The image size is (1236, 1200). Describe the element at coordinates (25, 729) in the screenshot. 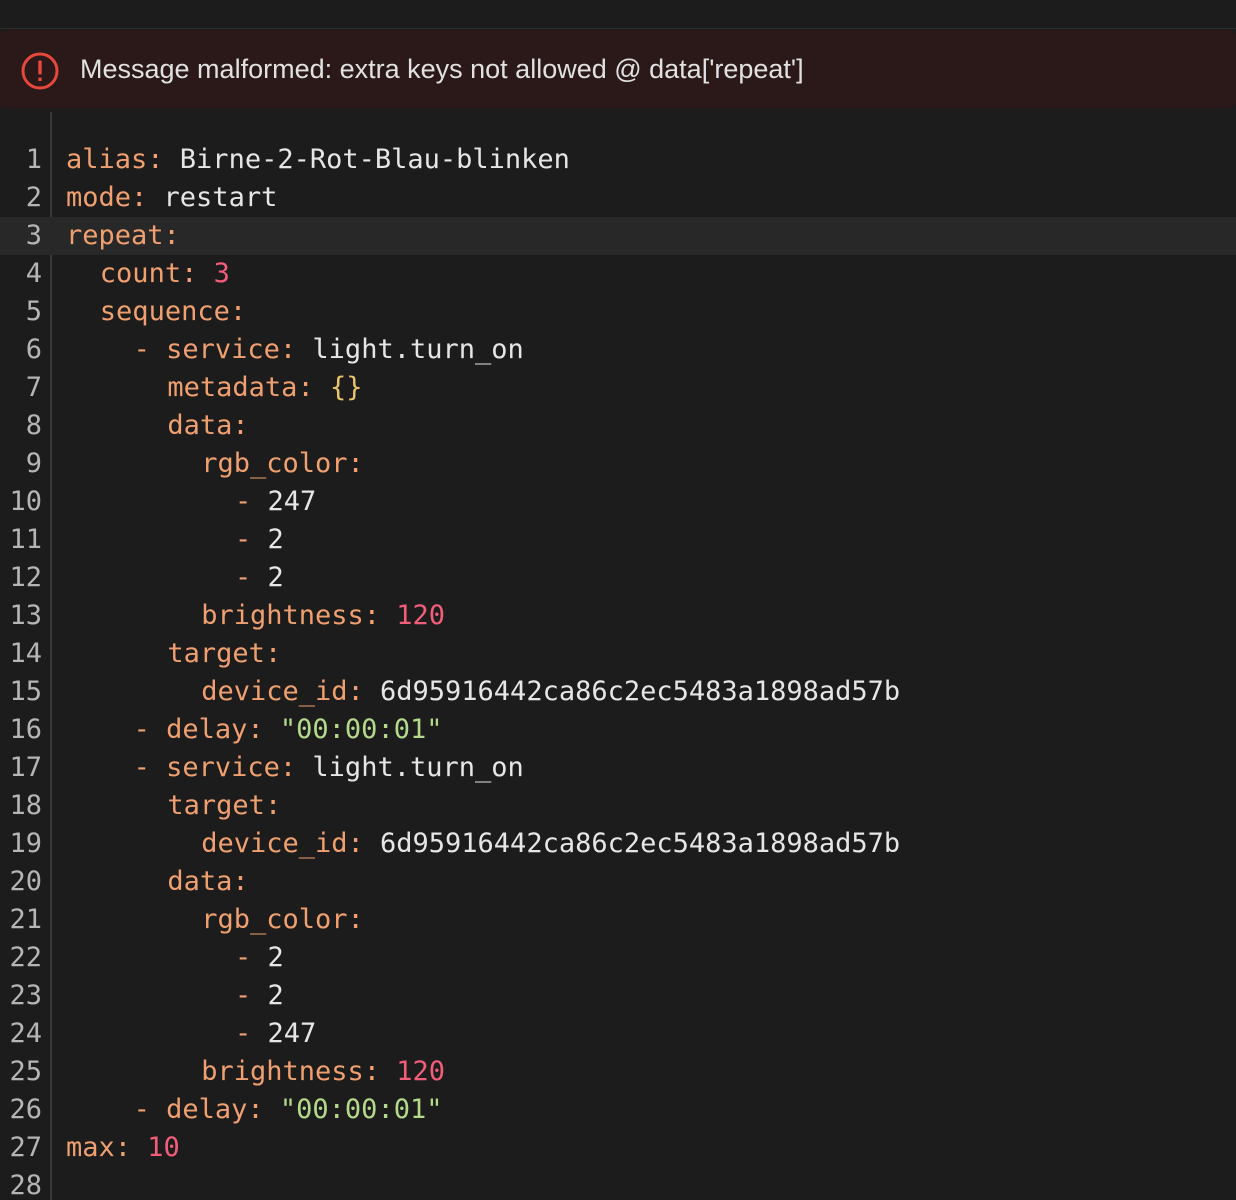

I see `line-number: 16` at that location.